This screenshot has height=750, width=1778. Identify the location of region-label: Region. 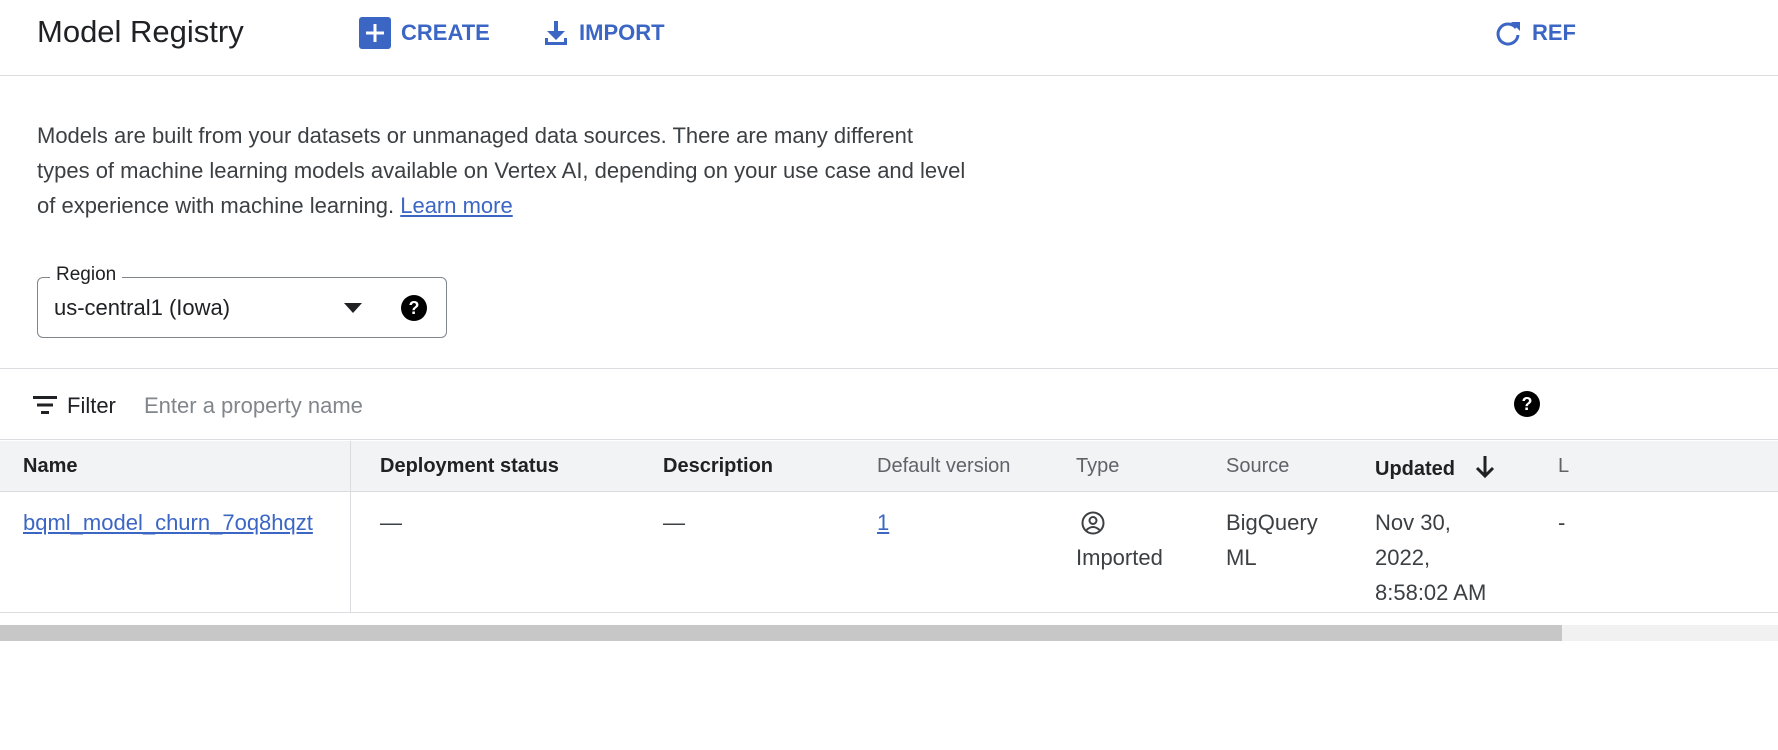
(86, 275).